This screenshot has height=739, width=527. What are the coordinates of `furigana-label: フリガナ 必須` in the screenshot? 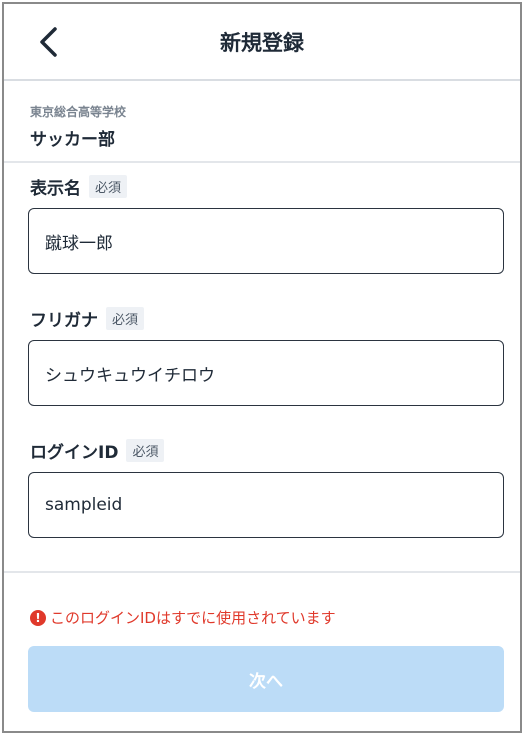 It's located at (87, 318).